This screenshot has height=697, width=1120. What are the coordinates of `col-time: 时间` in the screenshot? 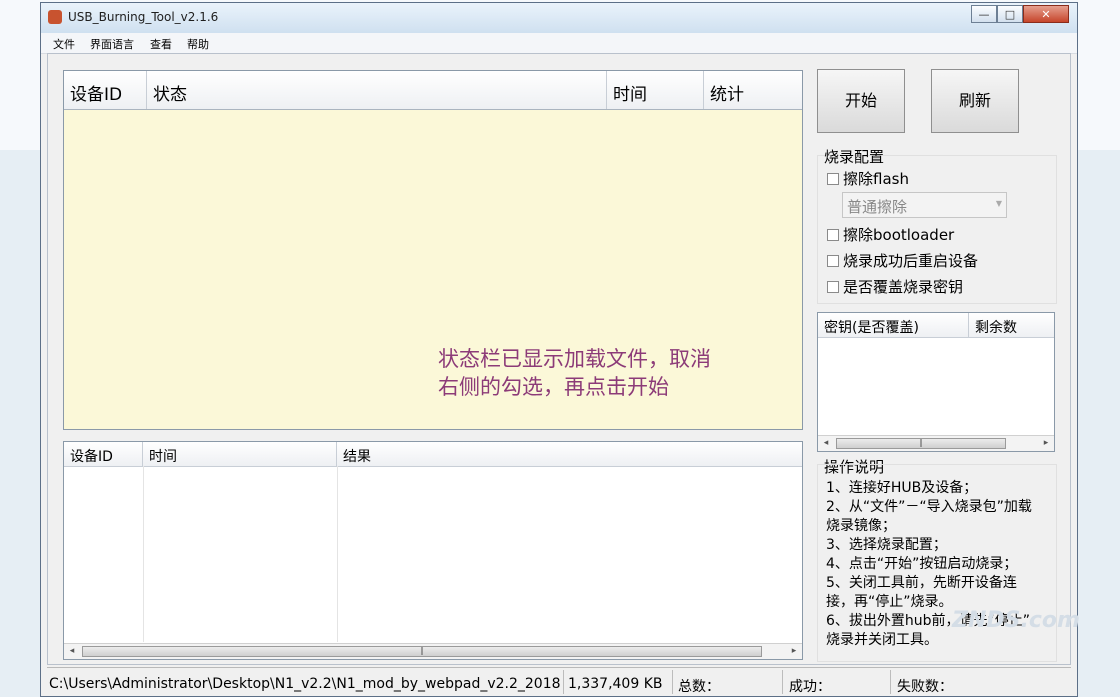 It's located at (655, 90).